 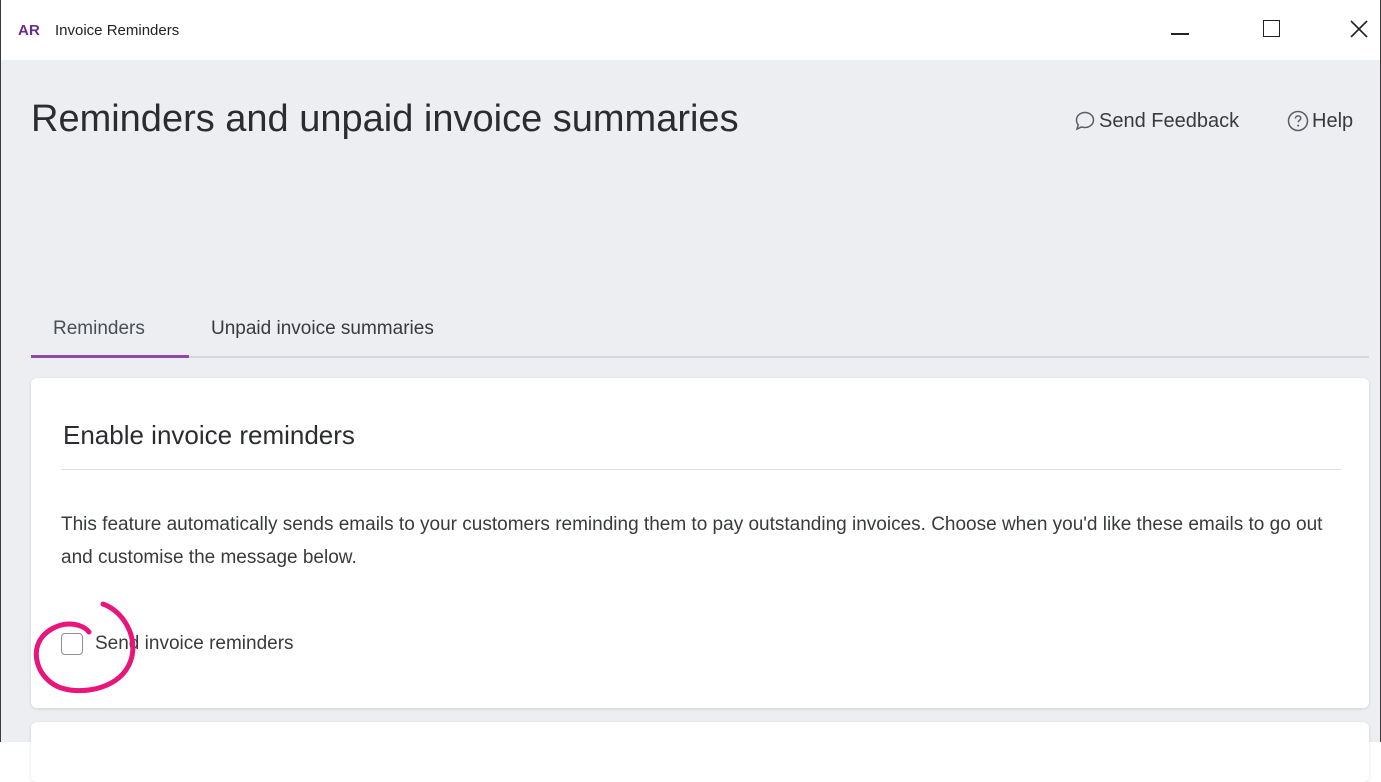 I want to click on question-circle-icon, so click(x=1298, y=121).